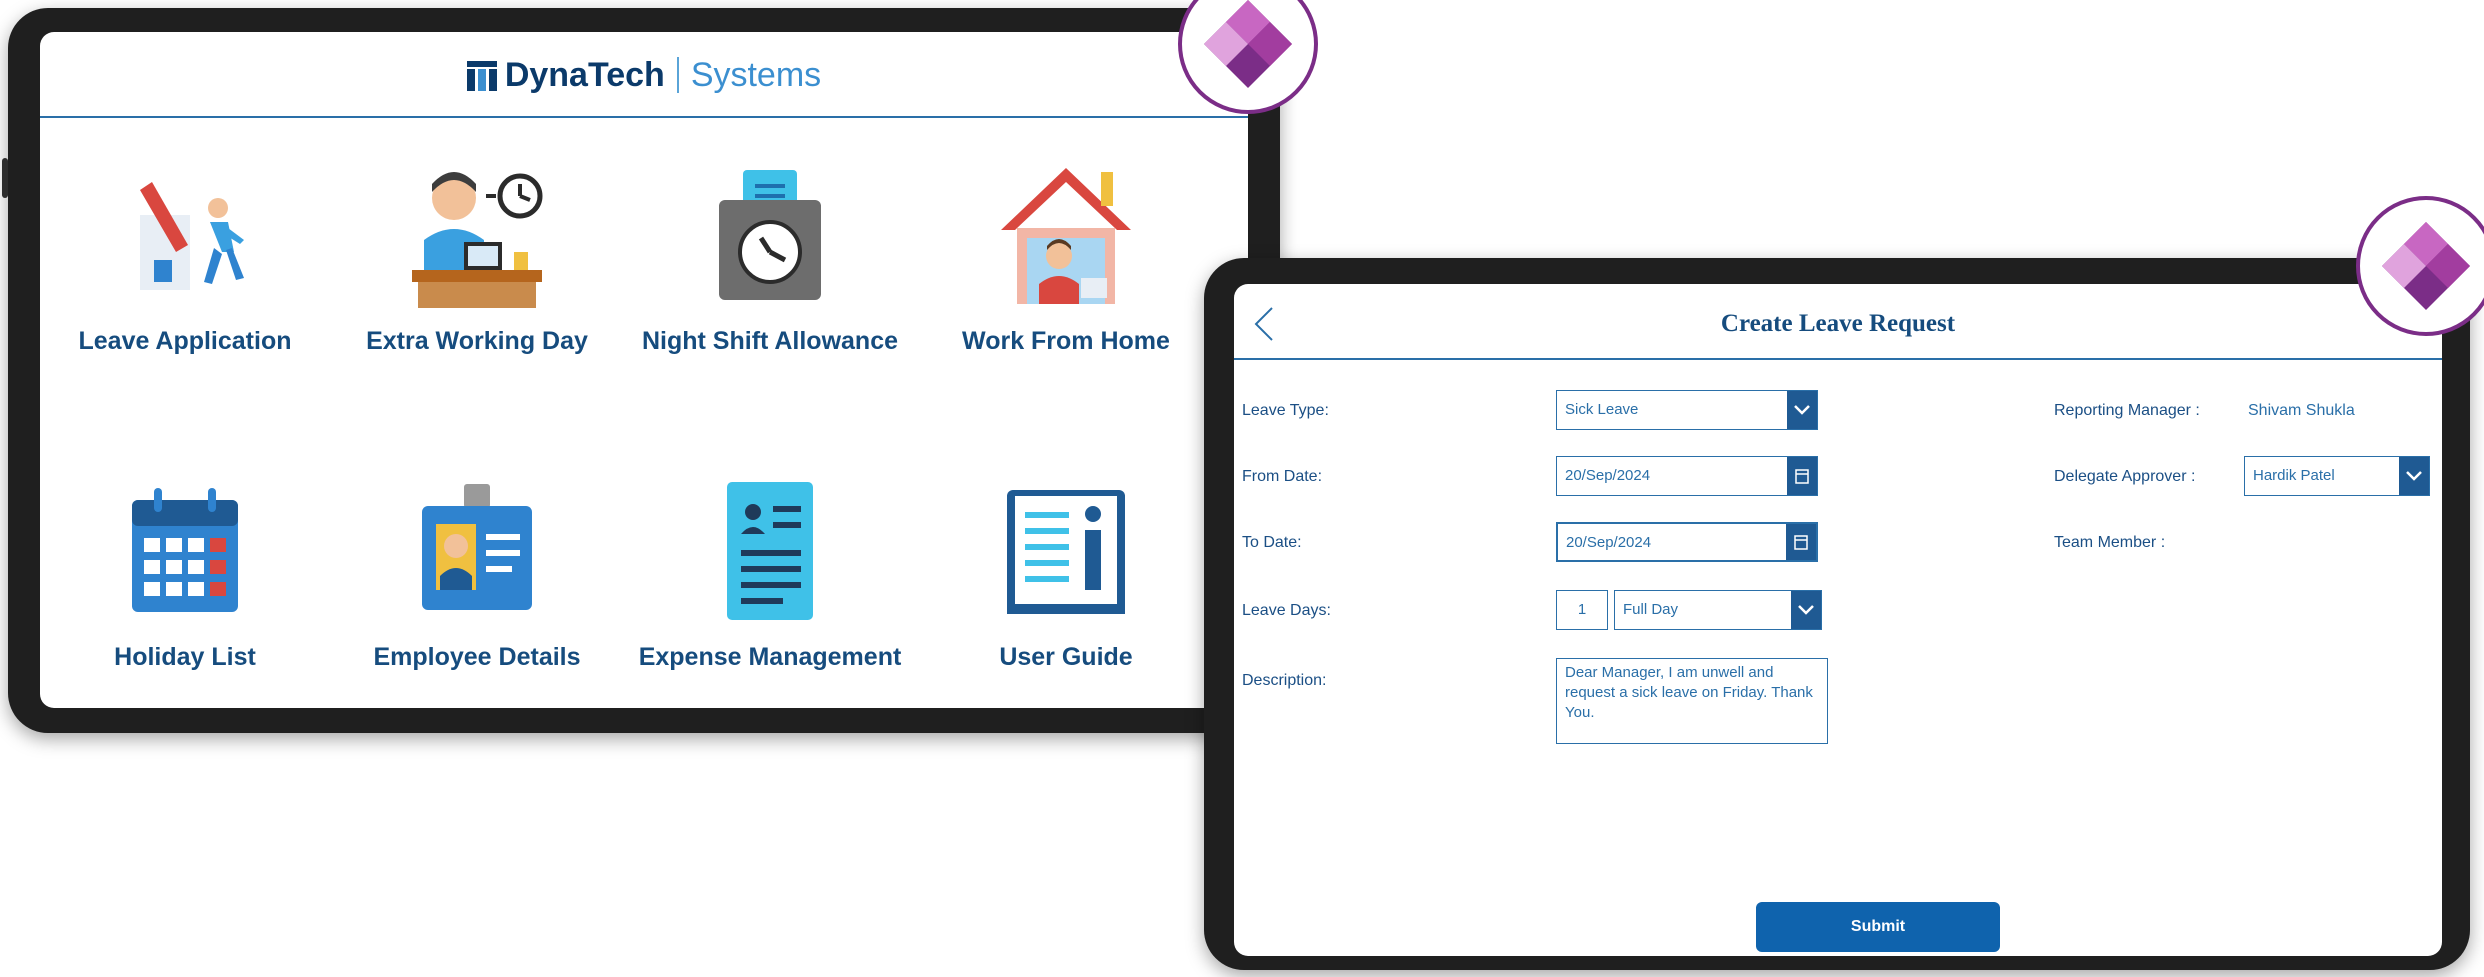  Describe the element at coordinates (1066, 552) in the screenshot. I see `user-guide-icon` at that location.